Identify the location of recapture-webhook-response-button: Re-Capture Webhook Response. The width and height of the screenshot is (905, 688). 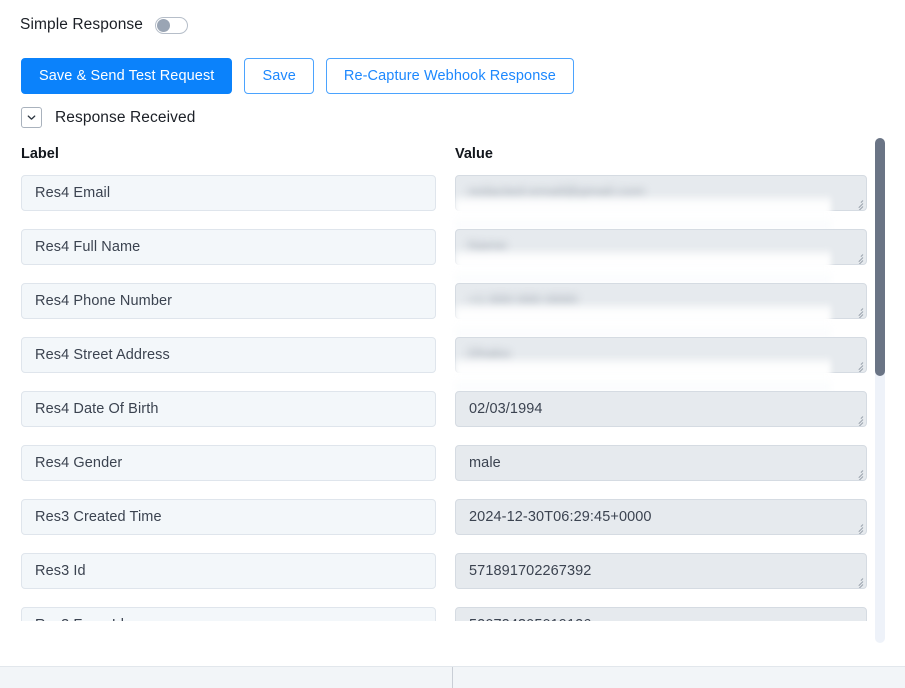
(449, 76).